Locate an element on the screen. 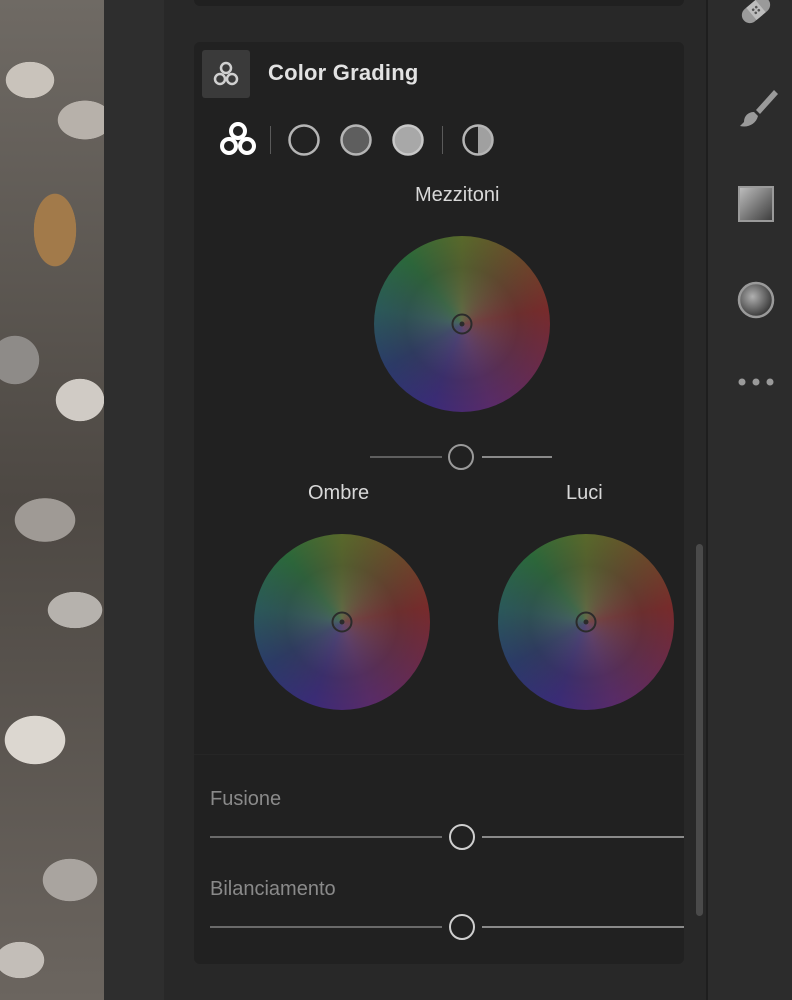 Image resolution: width=792 pixels, height=1000 pixels. tools-sidebar is located at coordinates (750, 500).